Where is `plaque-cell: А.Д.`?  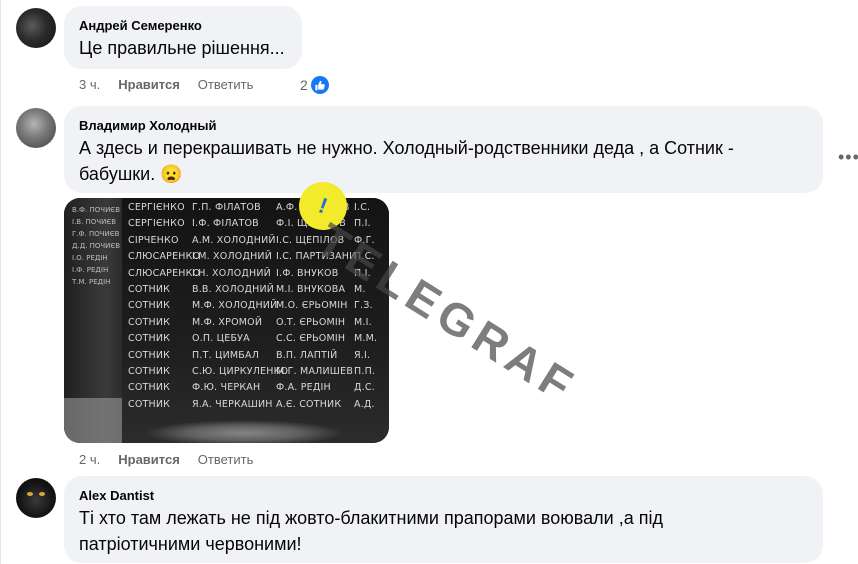 plaque-cell: А.Д. is located at coordinates (364, 404).